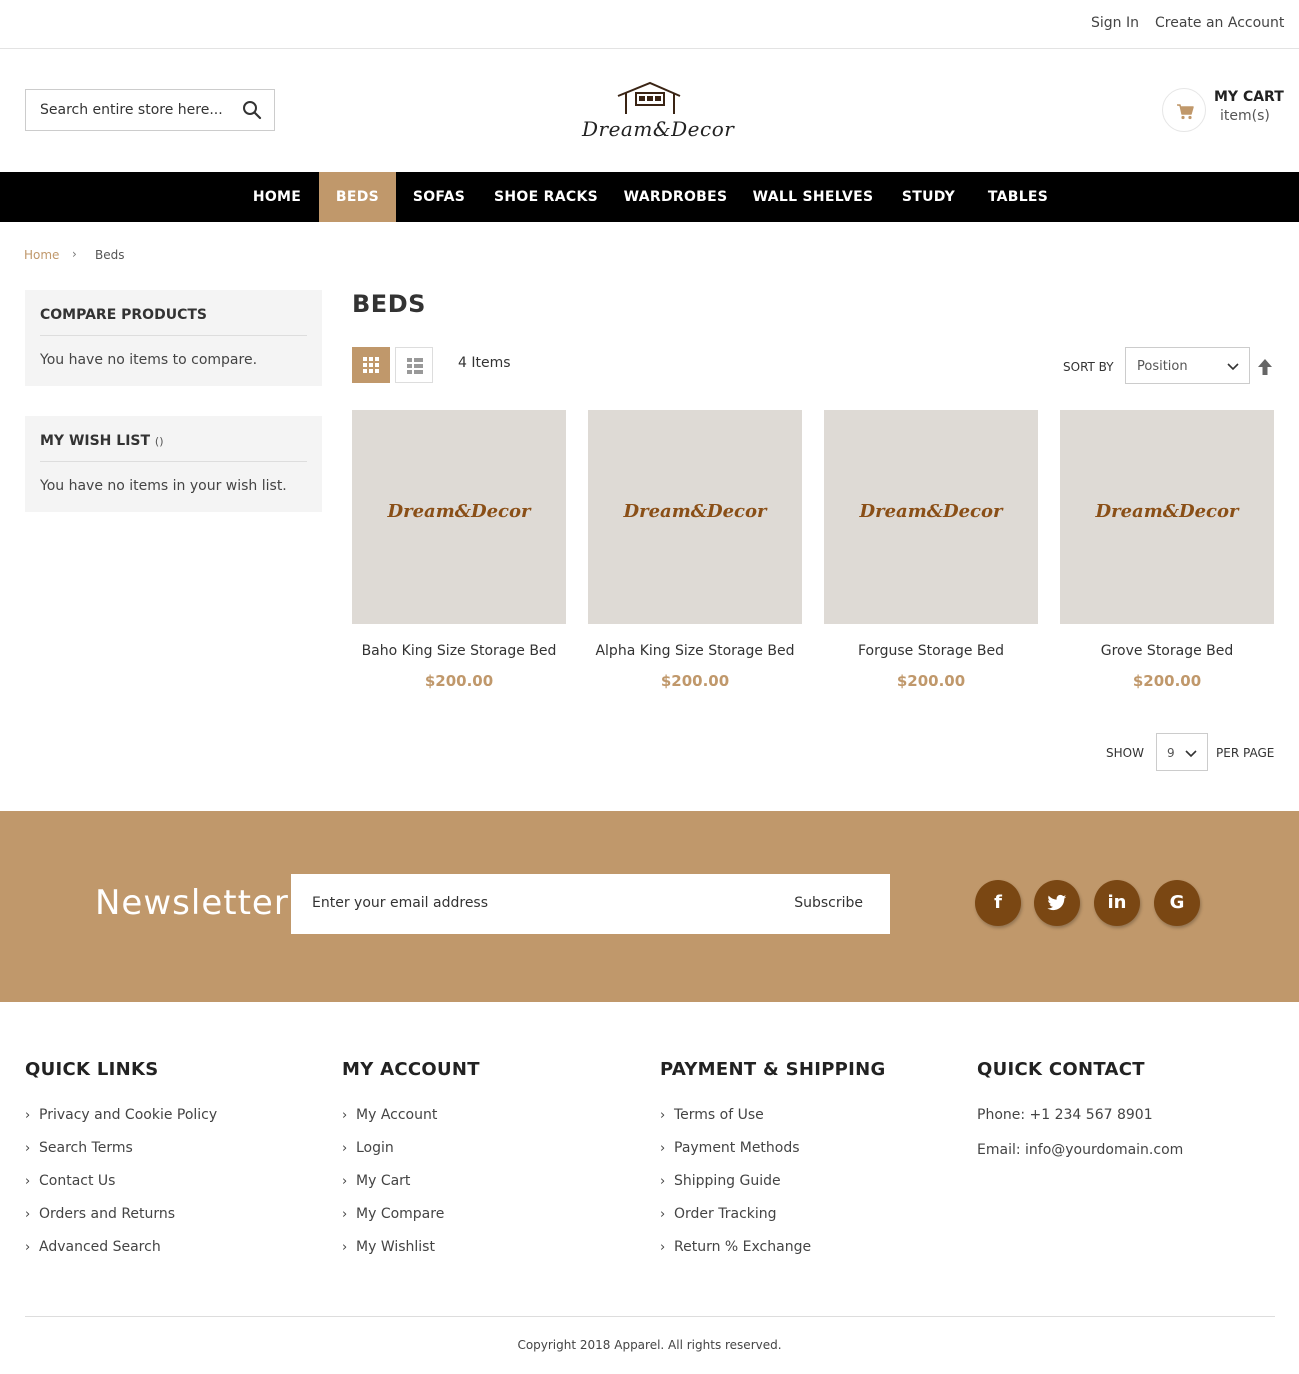 This screenshot has height=1374, width=1299. What do you see at coordinates (41, 255) in the screenshot?
I see `breadcrumb-home: Home` at bounding box center [41, 255].